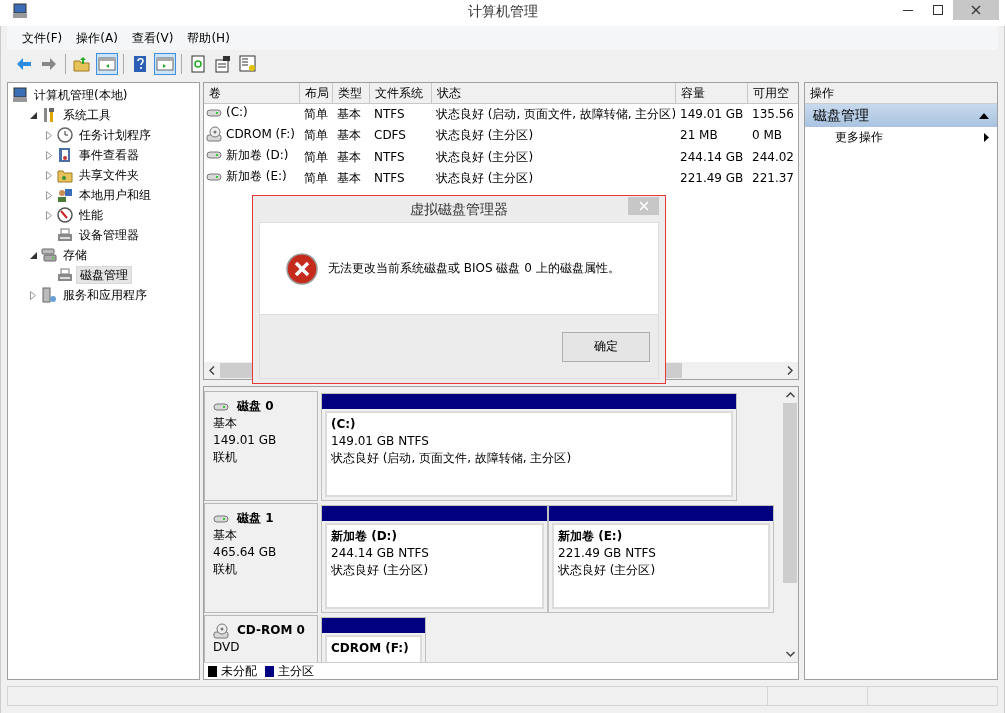  What do you see at coordinates (208, 38) in the screenshot?
I see `menu-item: 帮助(H)` at bounding box center [208, 38].